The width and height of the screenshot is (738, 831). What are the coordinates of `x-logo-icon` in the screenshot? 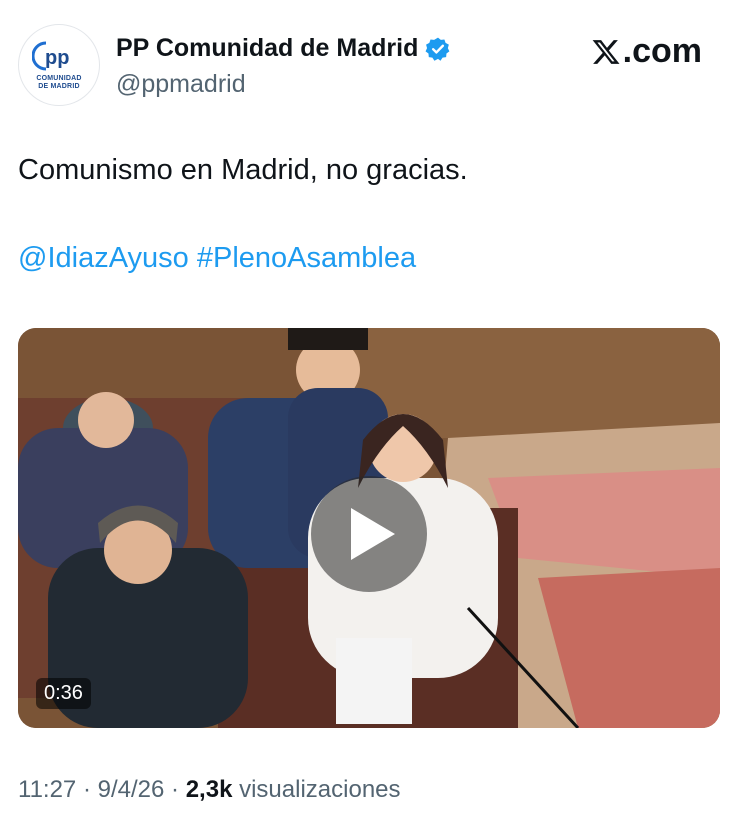 It's located at (606, 51).